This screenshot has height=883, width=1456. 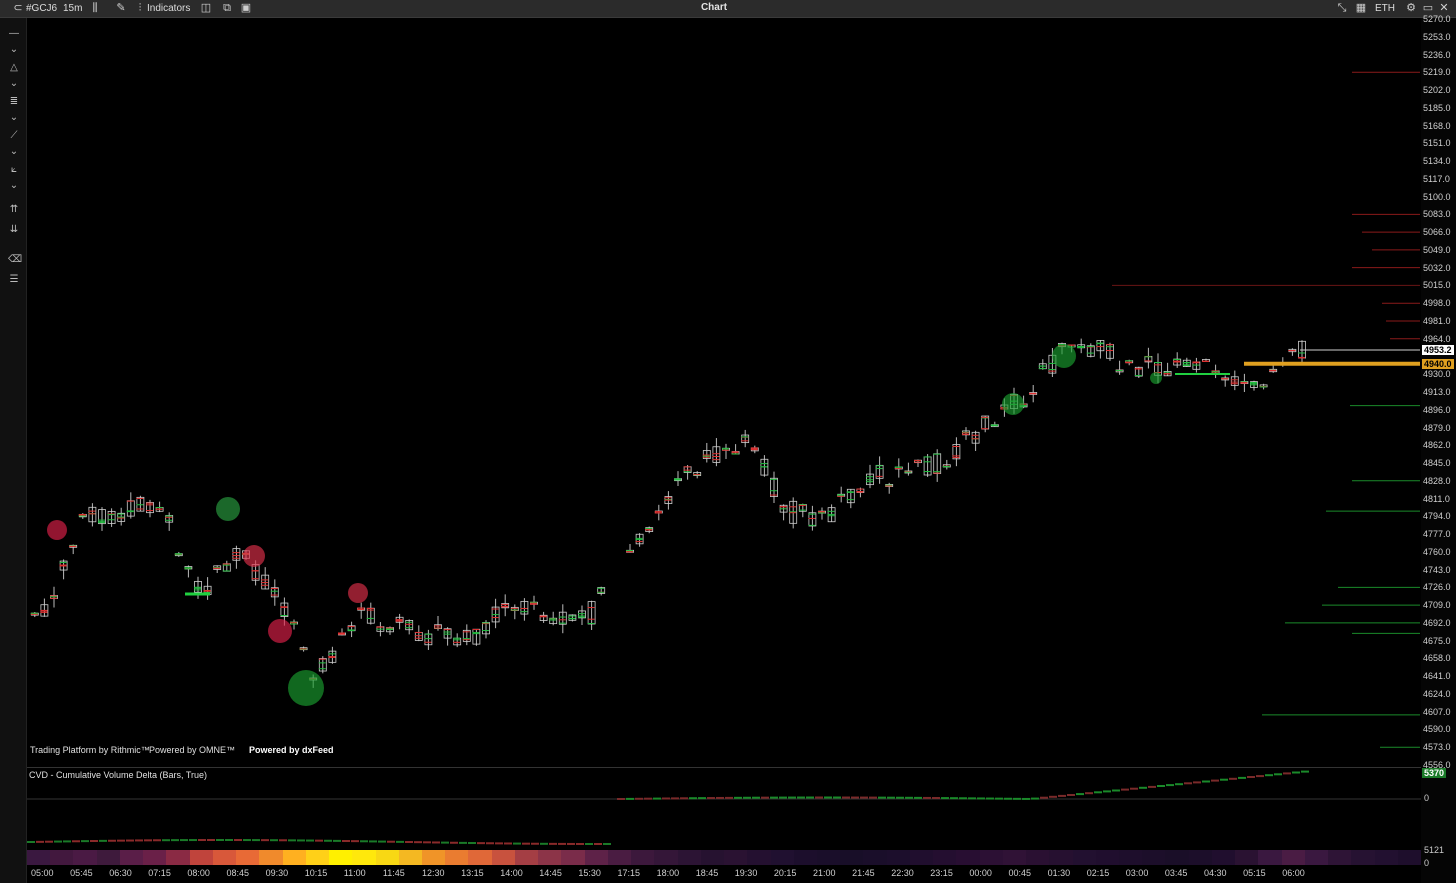 I want to click on line-tool-icon: —, so click(x=14, y=34).